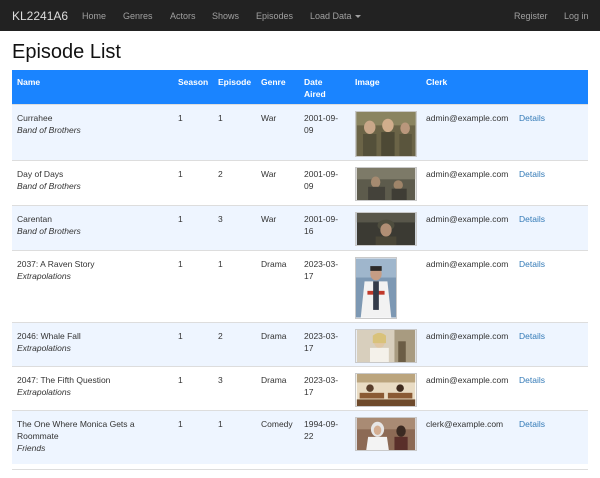  Describe the element at coordinates (49, 342) in the screenshot. I see `episode-name-cell: 2046: Whale Fall Extrapolations` at that location.